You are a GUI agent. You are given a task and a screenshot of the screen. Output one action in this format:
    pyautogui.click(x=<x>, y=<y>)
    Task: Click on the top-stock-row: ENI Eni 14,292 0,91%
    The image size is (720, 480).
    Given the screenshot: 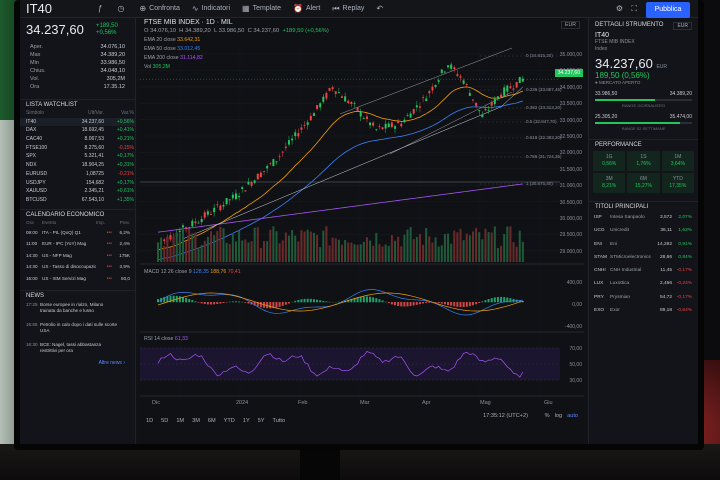 What is the action you would take?
    pyautogui.click(x=643, y=244)
    